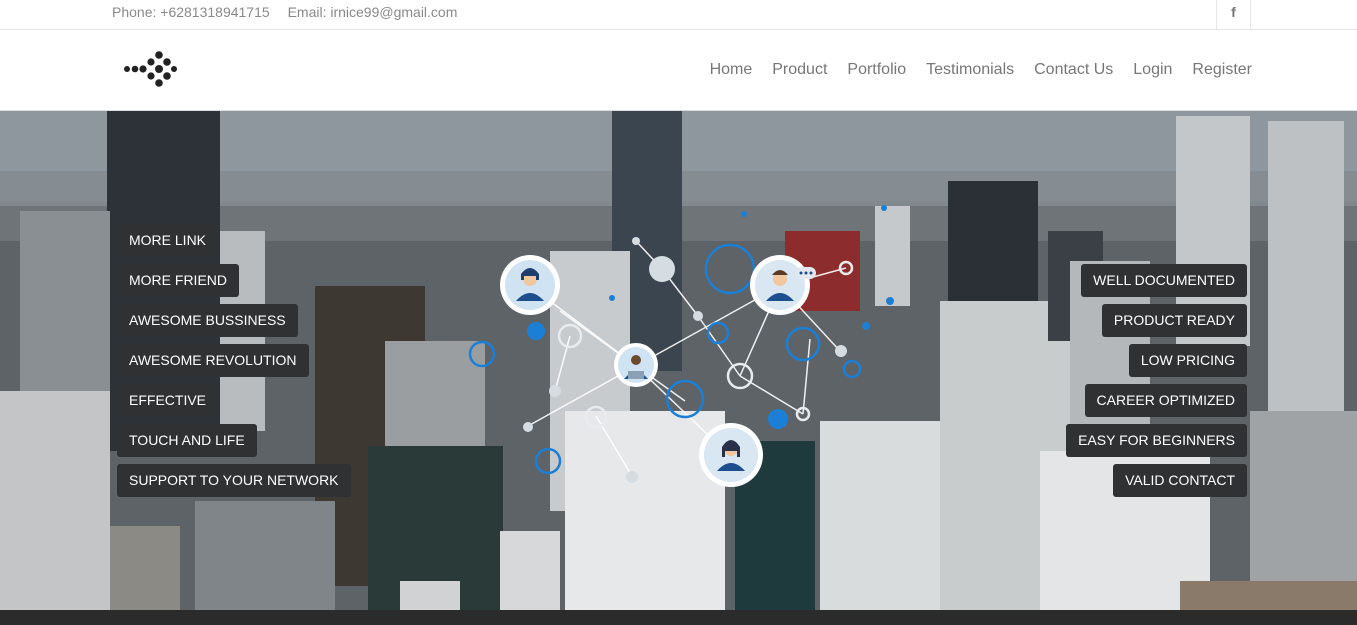 This screenshot has height=625, width=1357. Describe the element at coordinates (731, 70) in the screenshot. I see `nav-home: Home` at that location.